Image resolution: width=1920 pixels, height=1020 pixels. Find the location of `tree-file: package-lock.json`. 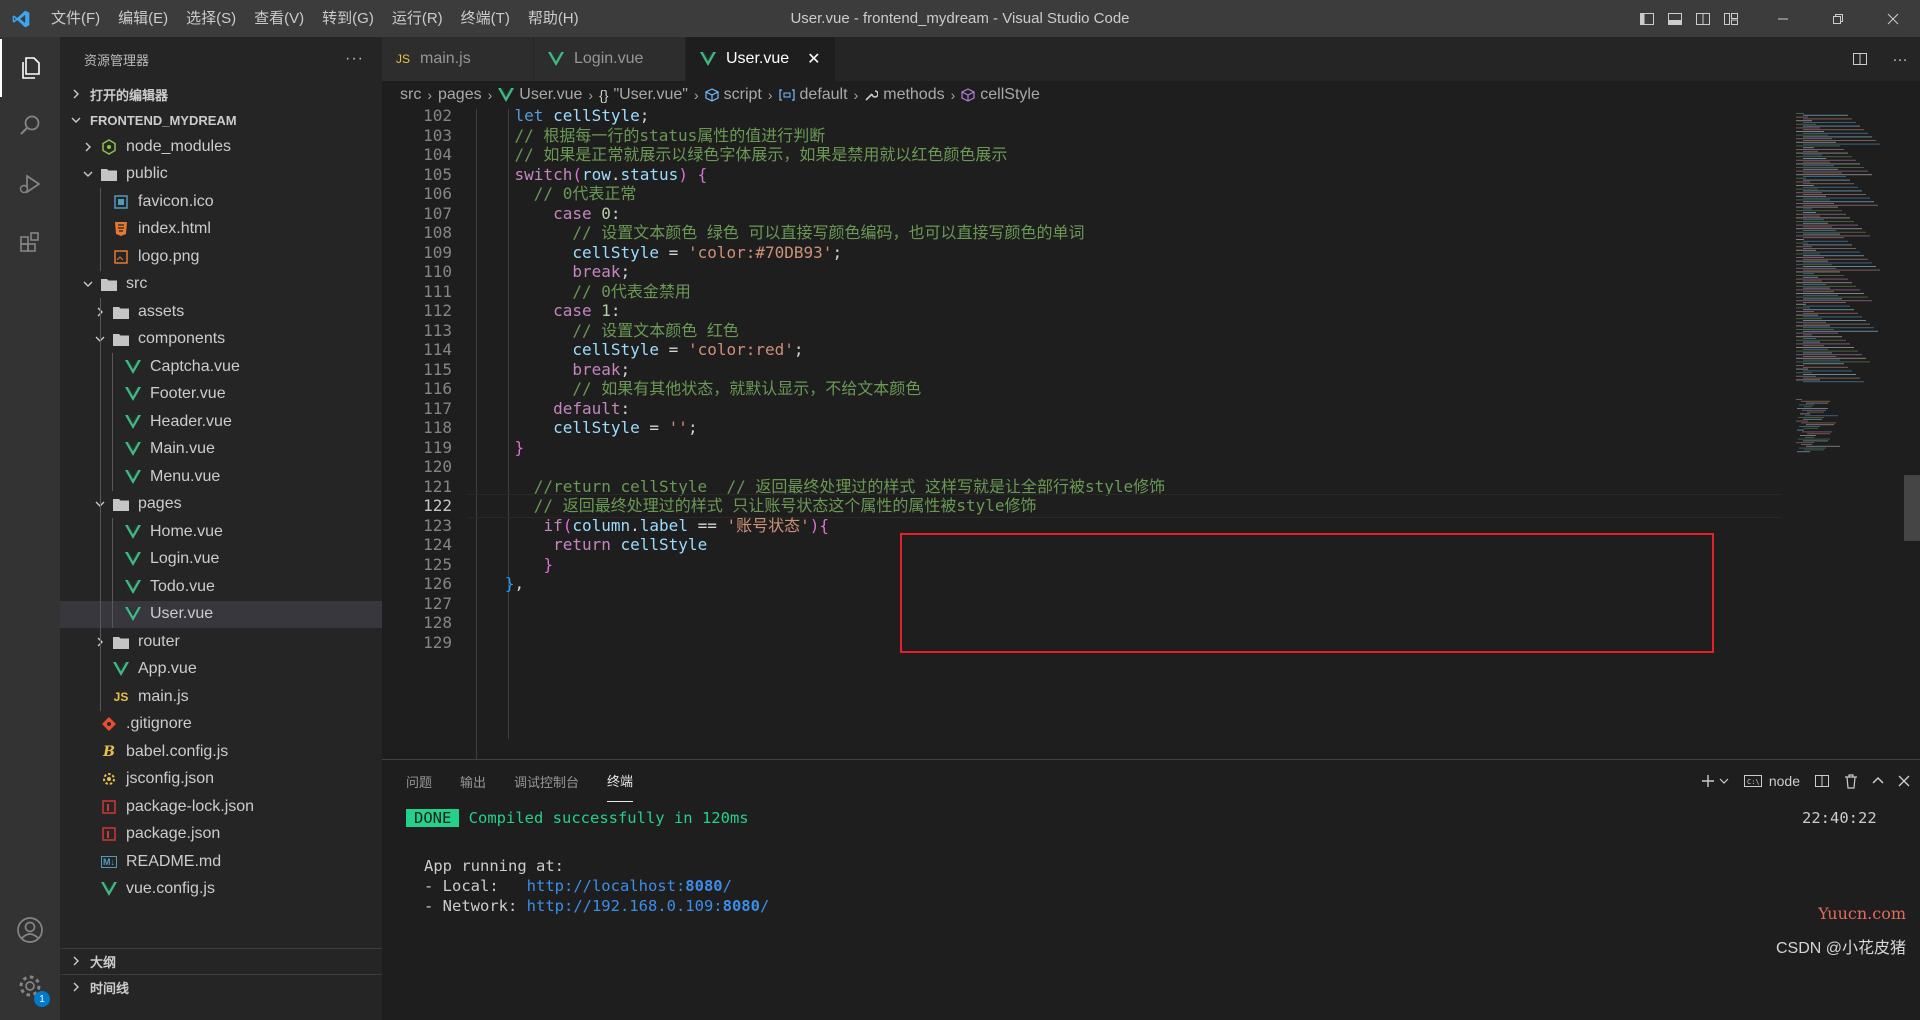

tree-file: package-lock.json is located at coordinates (221, 807).